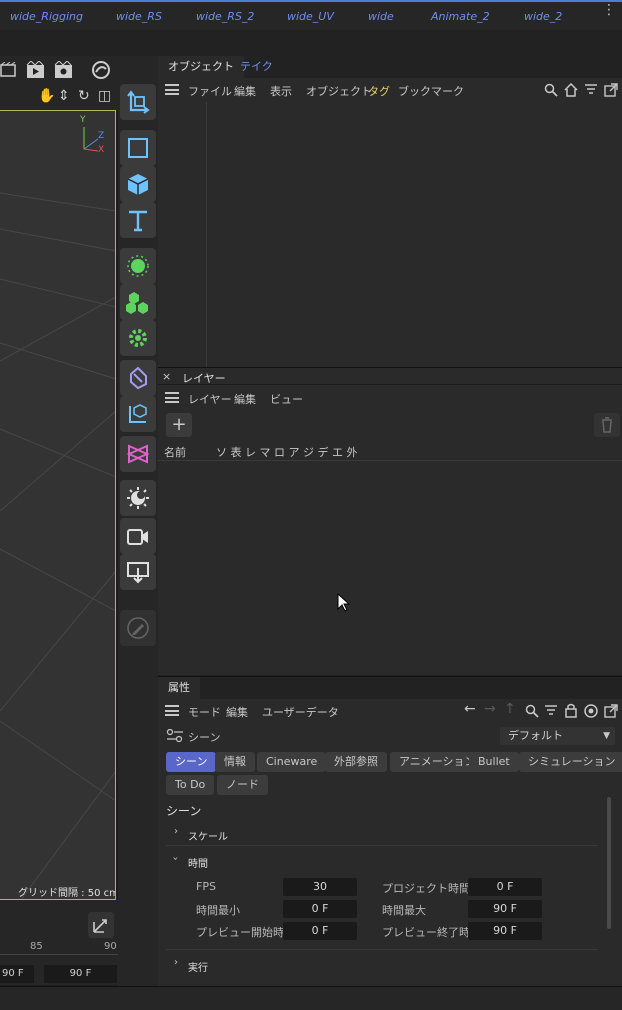  I want to click on chip-bullet: Bullet, so click(494, 762).